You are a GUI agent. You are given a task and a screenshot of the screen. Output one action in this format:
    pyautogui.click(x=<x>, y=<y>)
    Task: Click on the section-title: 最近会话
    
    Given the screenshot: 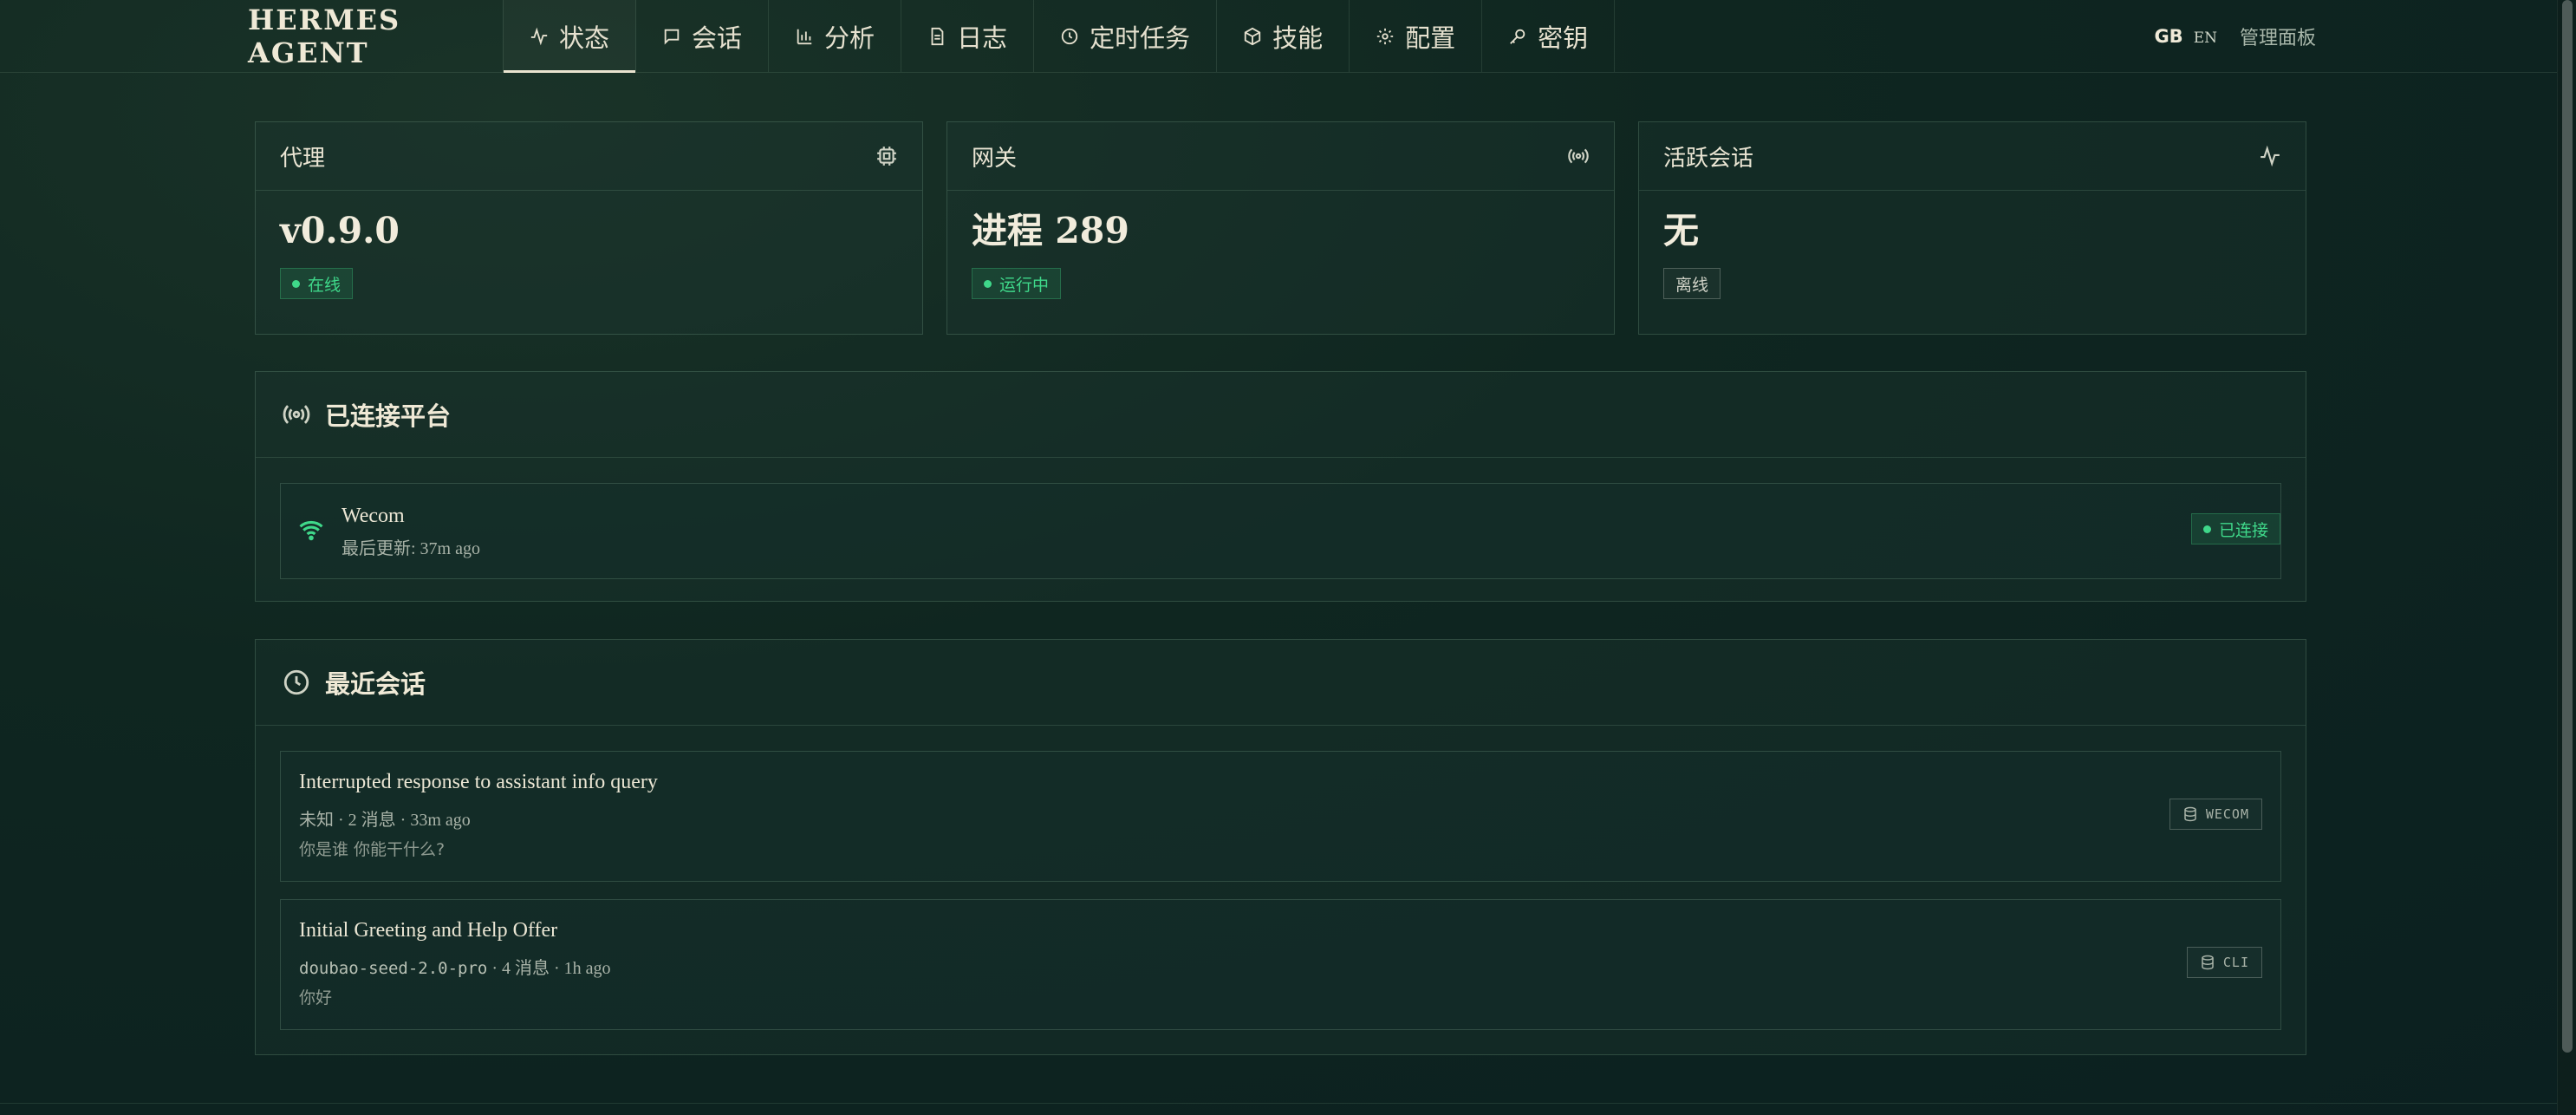 What is the action you would take?
    pyautogui.click(x=375, y=684)
    